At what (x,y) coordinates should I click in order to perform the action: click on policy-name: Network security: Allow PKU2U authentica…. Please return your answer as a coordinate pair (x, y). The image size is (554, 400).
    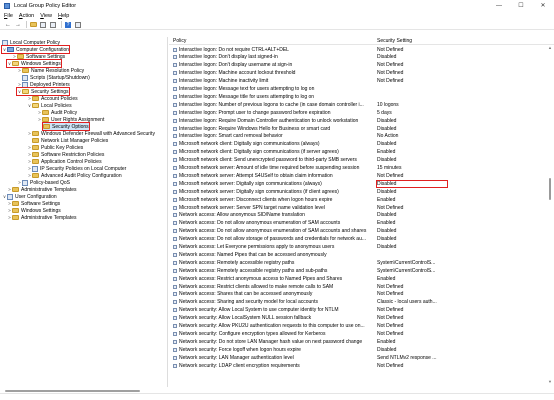
    Looking at the image, I should click on (272, 326).